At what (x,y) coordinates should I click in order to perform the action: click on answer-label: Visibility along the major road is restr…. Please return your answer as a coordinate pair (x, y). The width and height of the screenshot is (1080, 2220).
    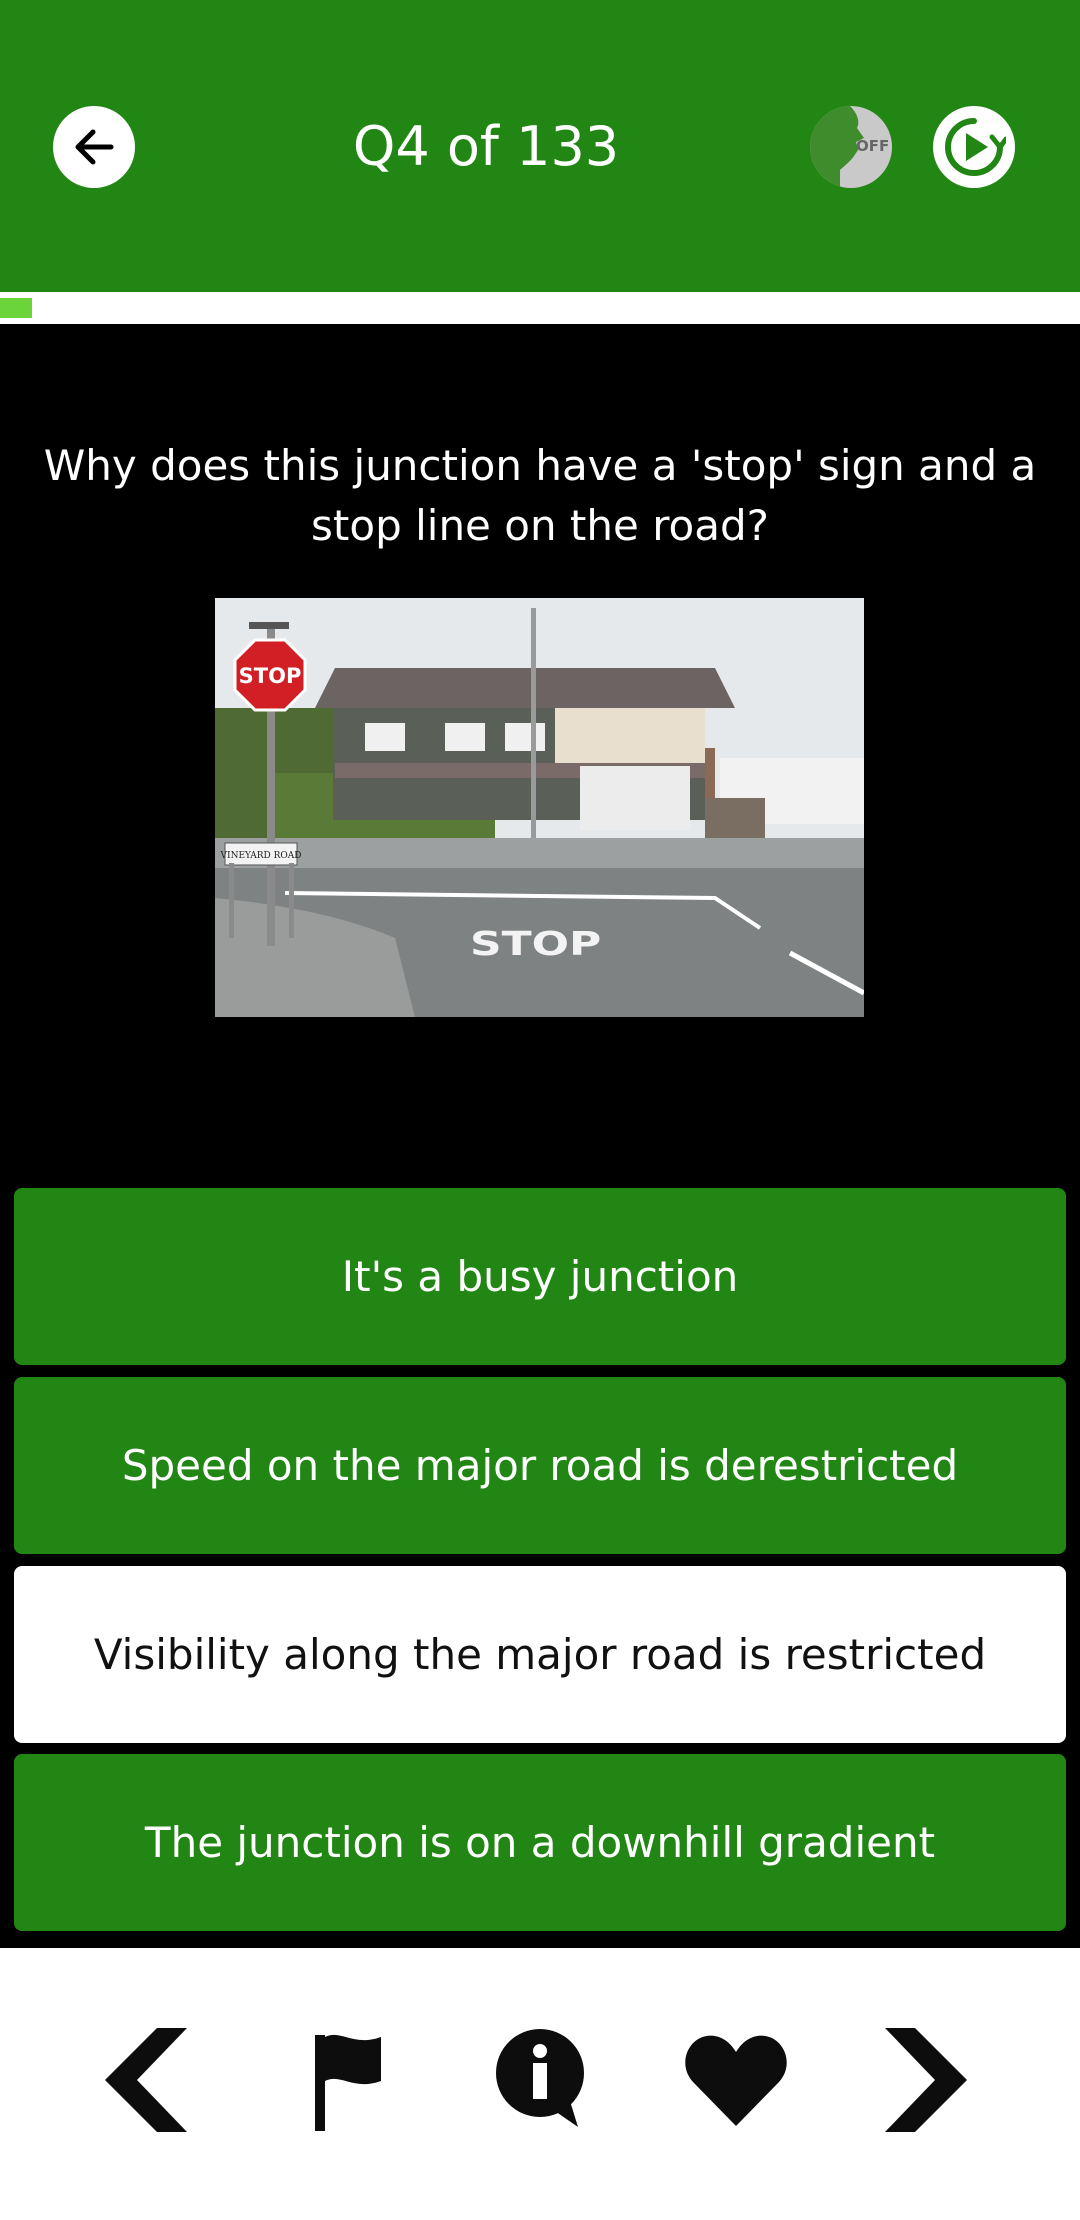
    Looking at the image, I should click on (540, 1654).